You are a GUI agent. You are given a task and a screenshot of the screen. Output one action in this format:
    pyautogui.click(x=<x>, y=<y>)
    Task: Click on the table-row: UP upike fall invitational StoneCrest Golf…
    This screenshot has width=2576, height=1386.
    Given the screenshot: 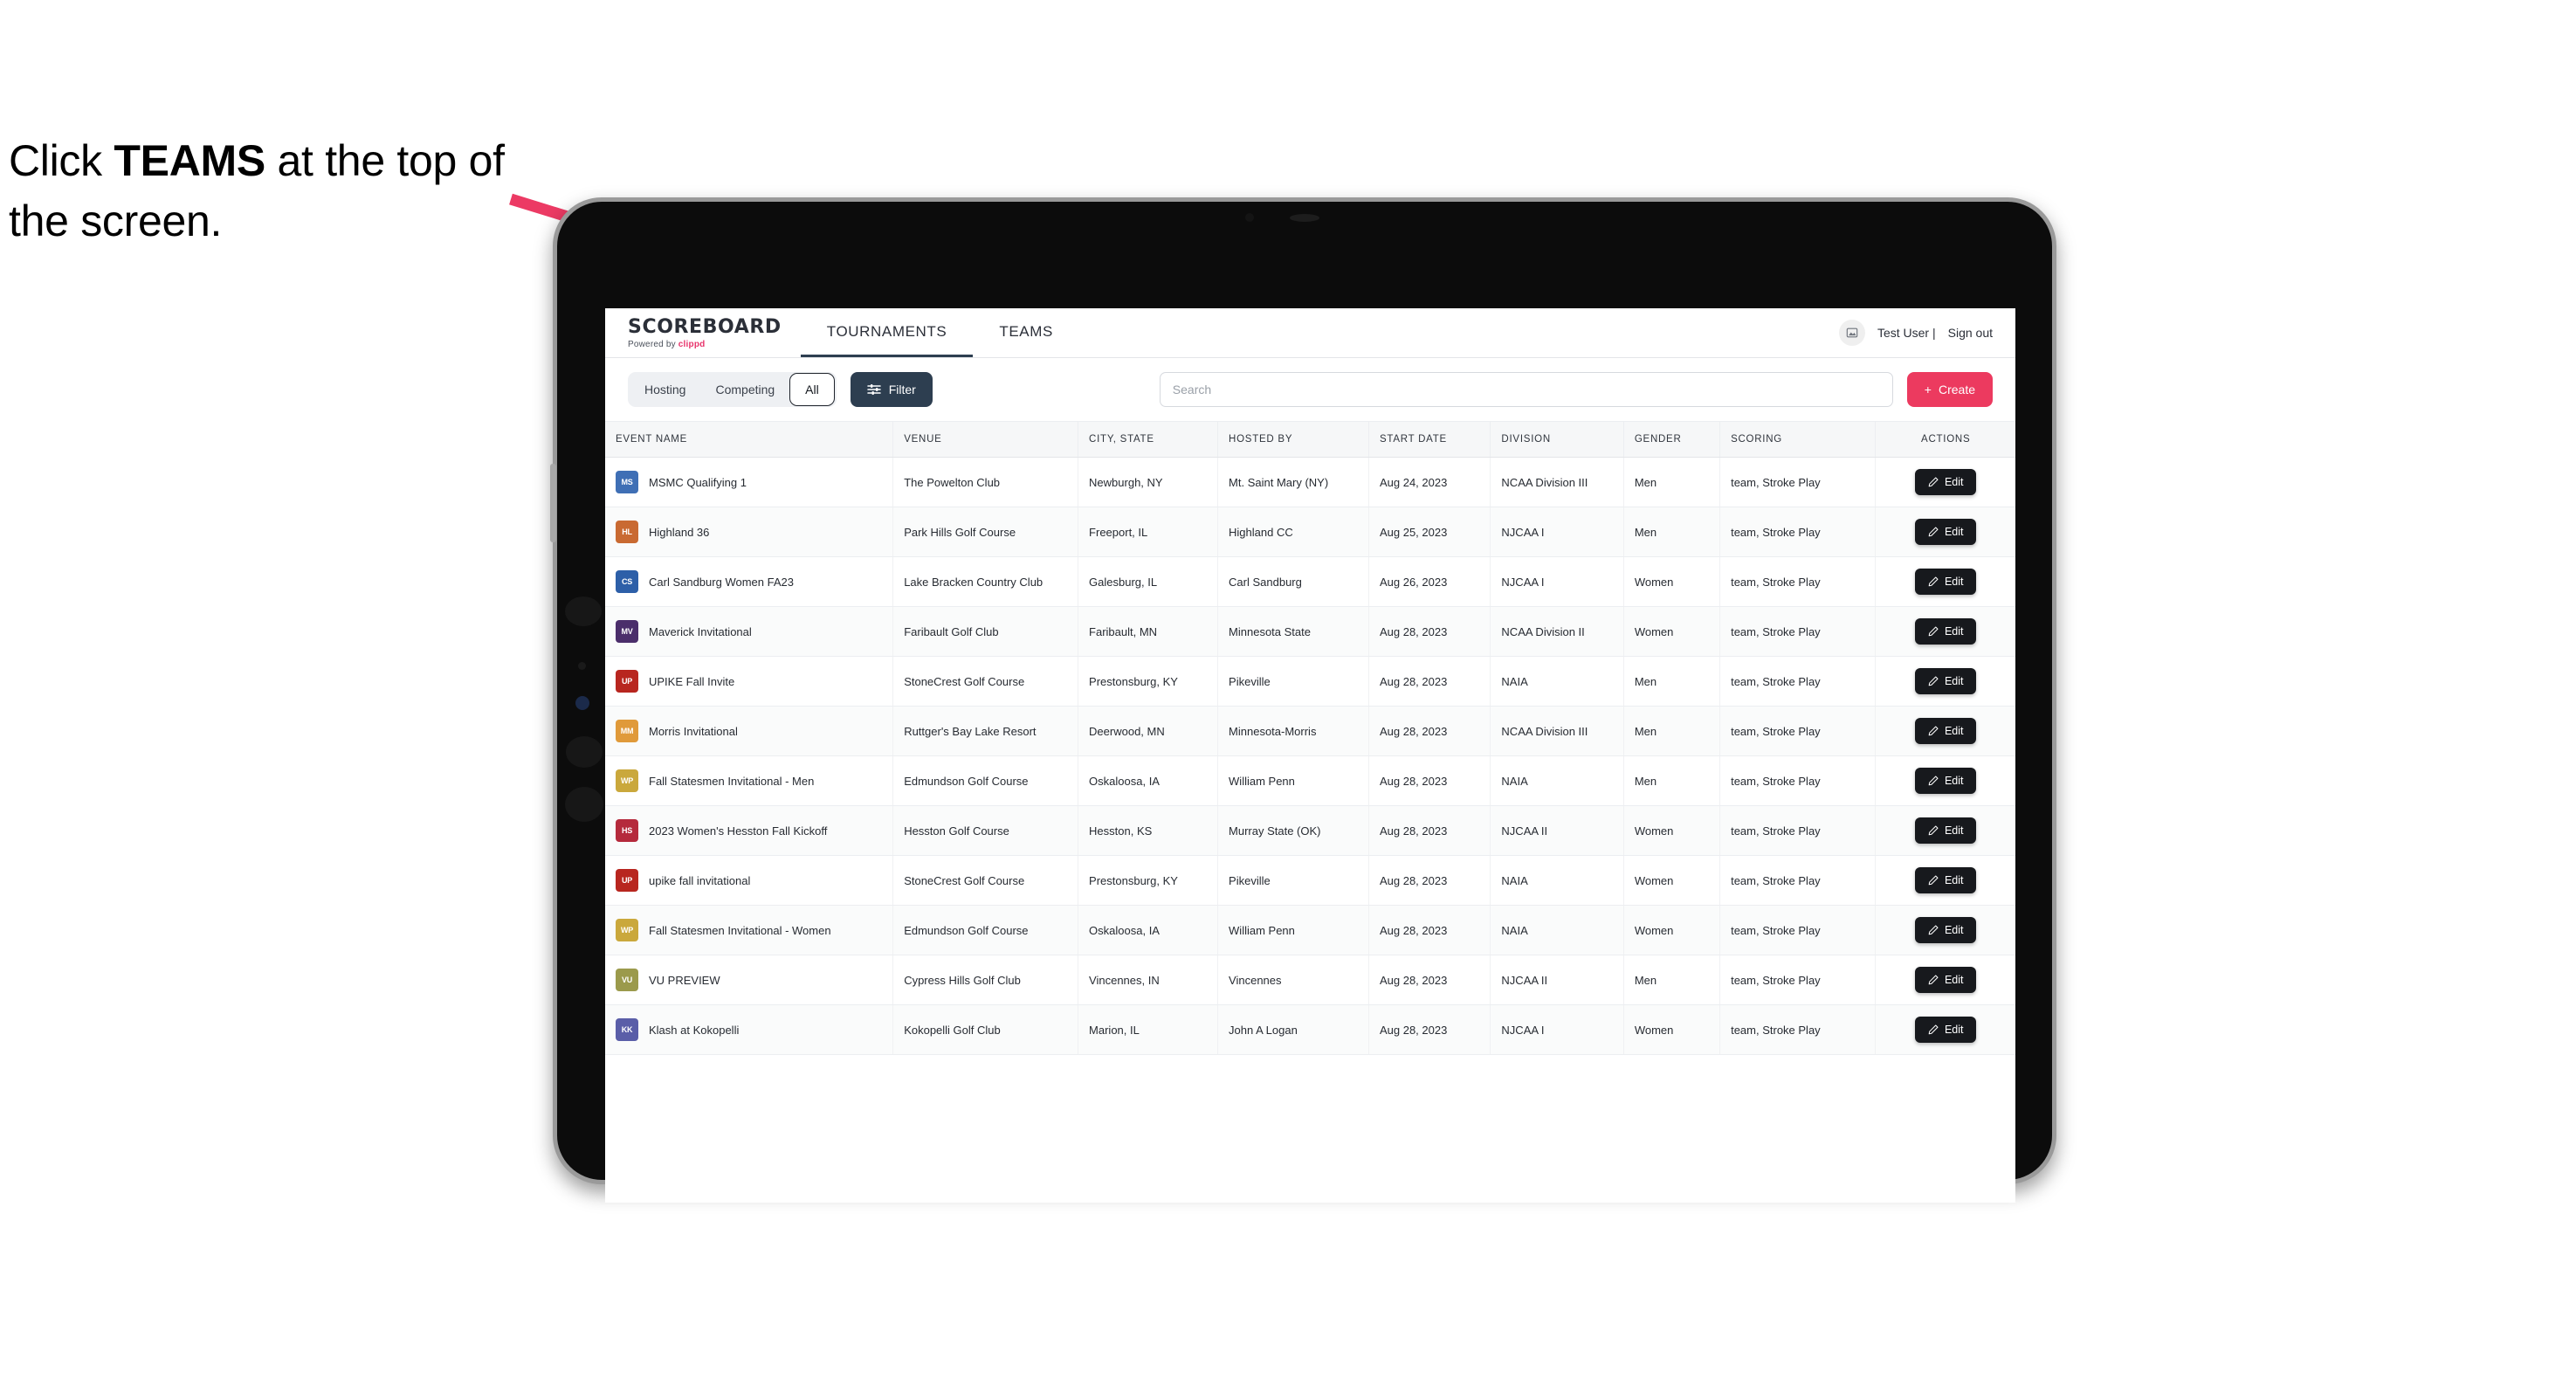 What is the action you would take?
    pyautogui.click(x=1310, y=880)
    